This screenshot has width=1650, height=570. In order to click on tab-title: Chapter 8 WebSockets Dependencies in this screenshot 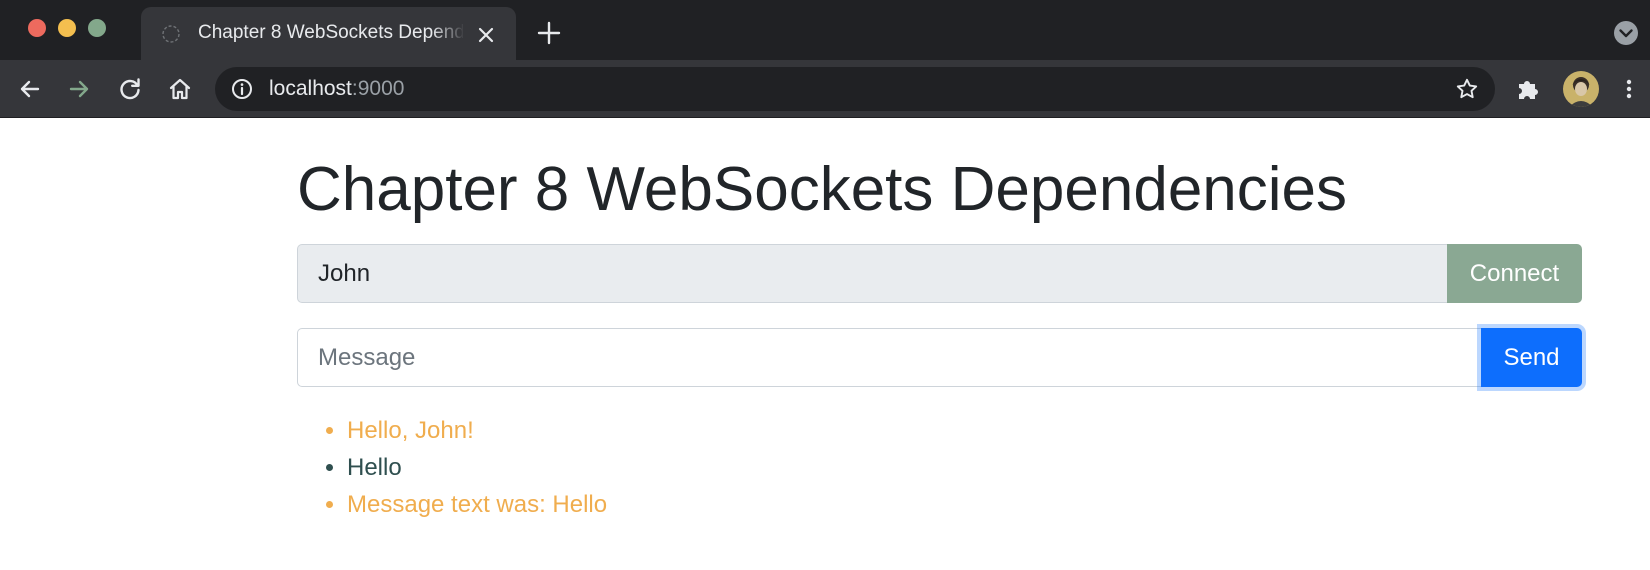, I will do `click(330, 32)`.